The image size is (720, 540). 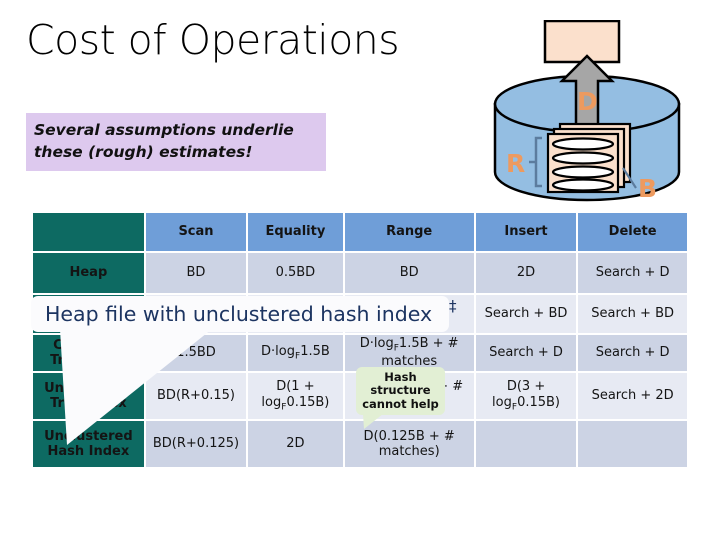 I want to click on green-callout-text: Hash structure cannot help, so click(x=400, y=390).